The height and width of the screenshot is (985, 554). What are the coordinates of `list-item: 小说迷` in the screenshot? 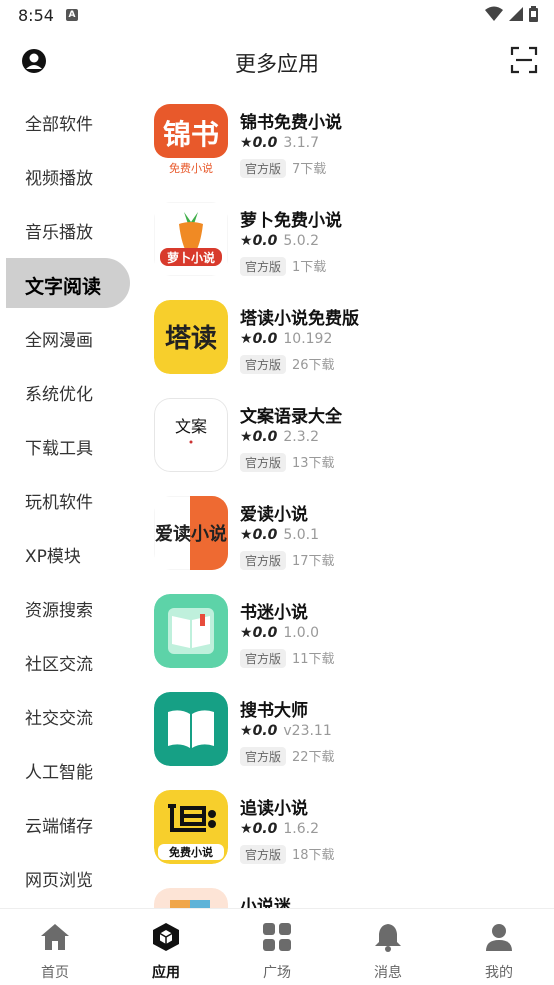 It's located at (350, 894).